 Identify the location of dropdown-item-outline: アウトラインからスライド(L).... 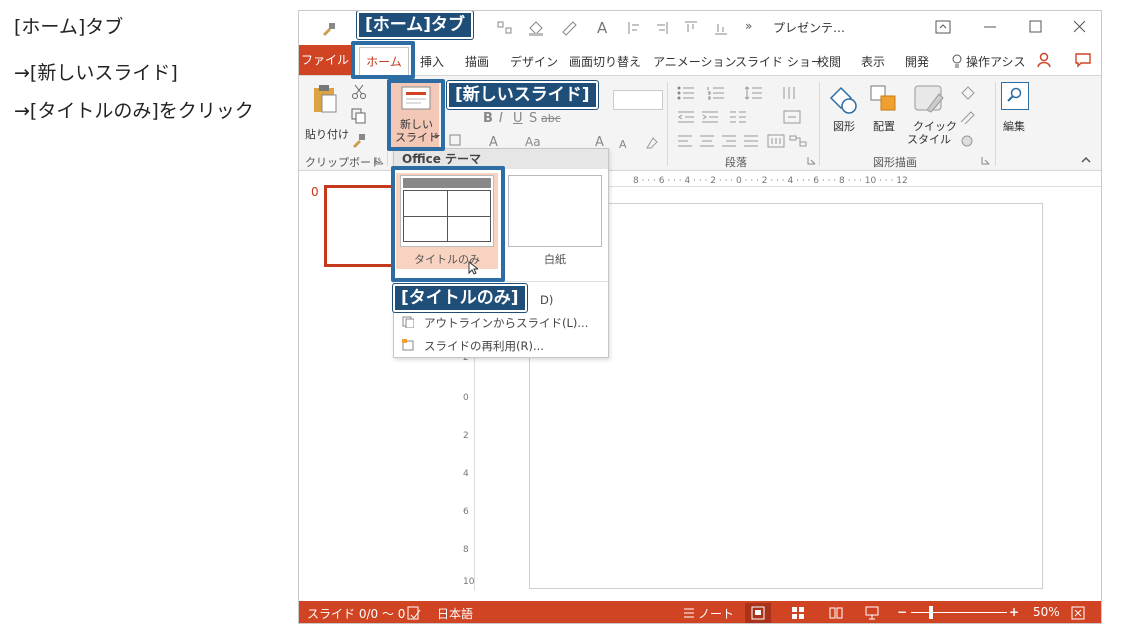
(506, 323).